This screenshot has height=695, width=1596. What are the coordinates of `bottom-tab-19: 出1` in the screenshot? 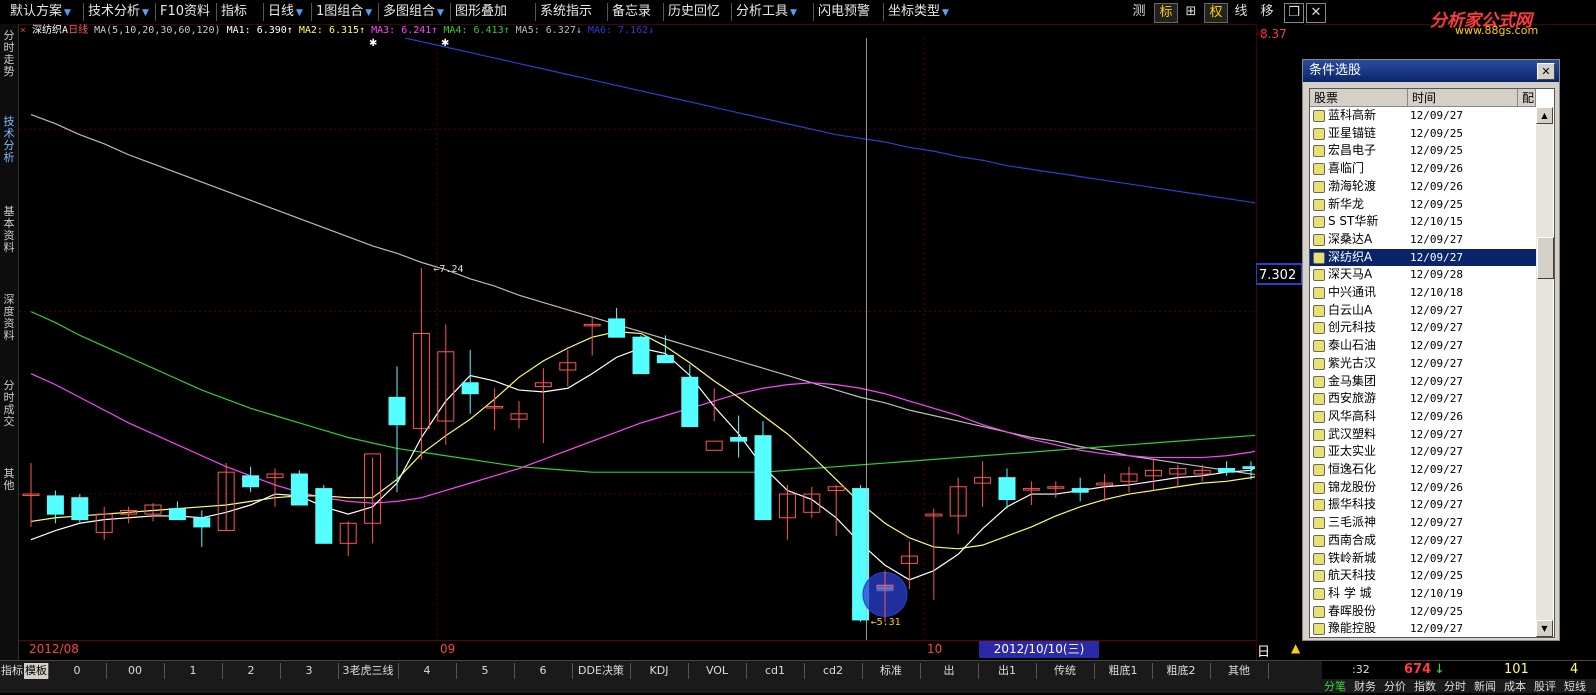 It's located at (1007, 671).